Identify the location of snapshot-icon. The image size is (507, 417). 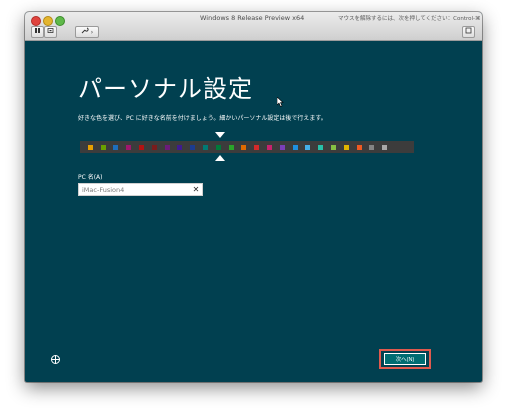
(50, 30).